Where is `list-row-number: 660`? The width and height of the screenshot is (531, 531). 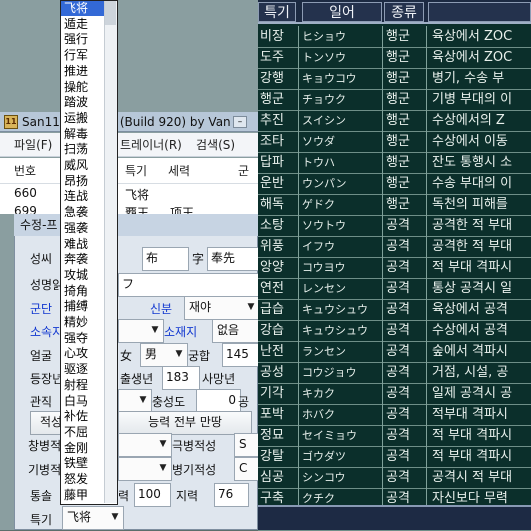 list-row-number: 660 is located at coordinates (25, 193).